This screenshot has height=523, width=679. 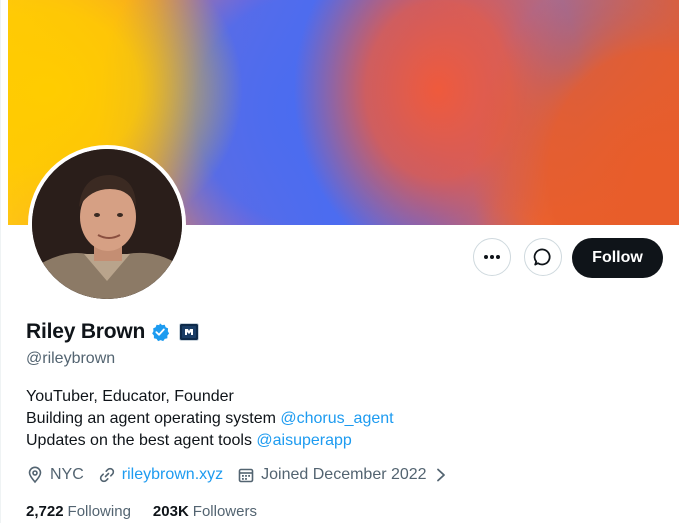 I want to click on joined-text: Joined December 2022, so click(x=344, y=474).